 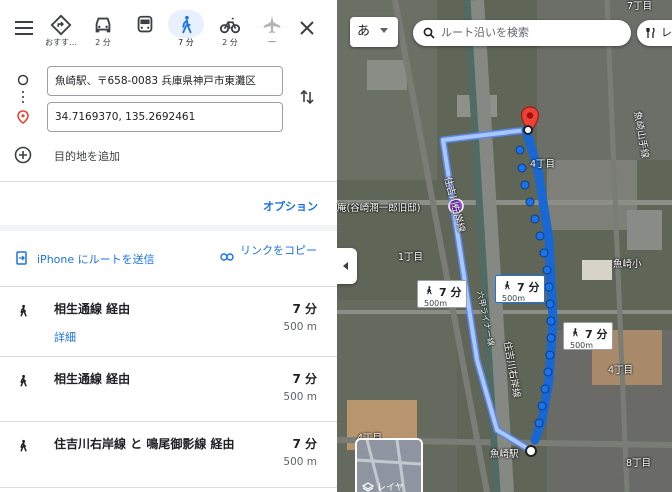 What do you see at coordinates (307, 97) in the screenshot?
I see `swap-icon` at bounding box center [307, 97].